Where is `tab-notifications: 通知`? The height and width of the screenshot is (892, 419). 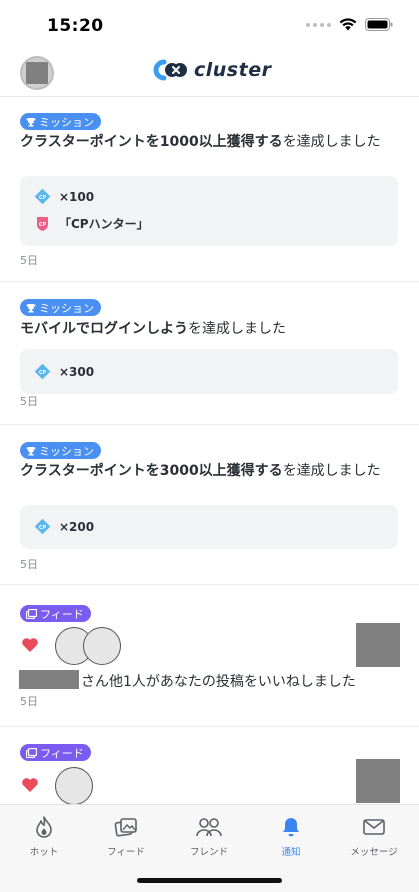
tab-notifications: 通知 is located at coordinates (291, 836).